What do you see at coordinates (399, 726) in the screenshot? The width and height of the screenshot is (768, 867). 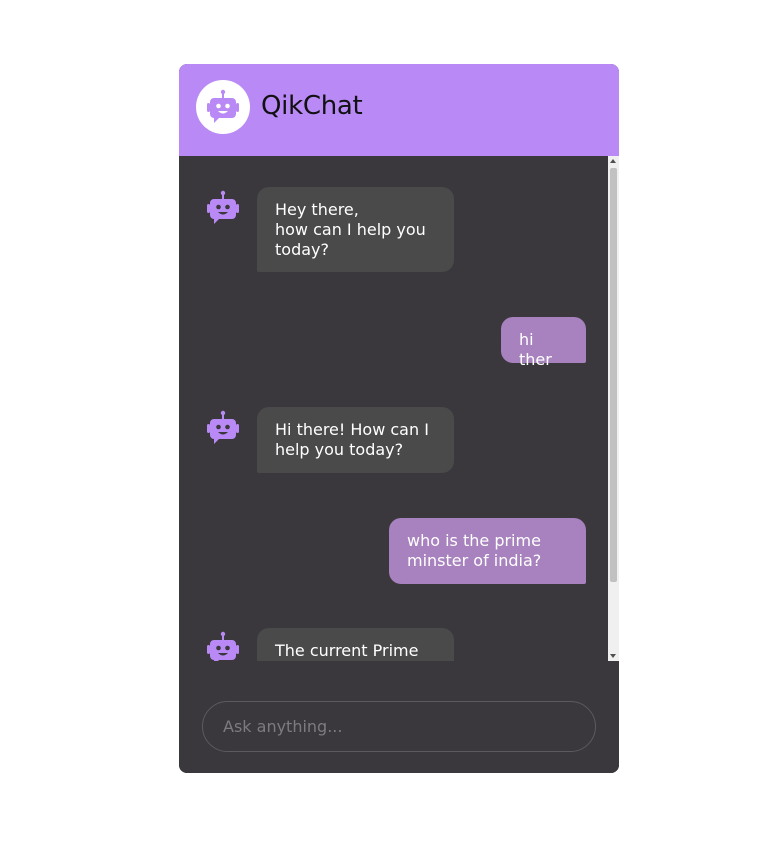 I see `ask-input` at bounding box center [399, 726].